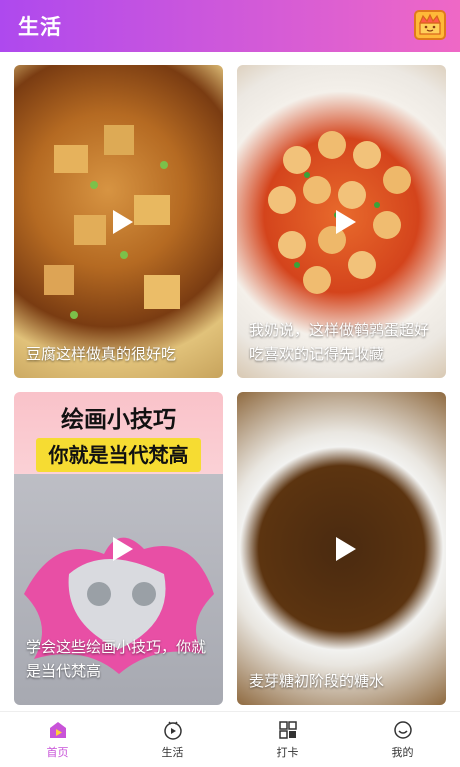  I want to click on video-caption: 豆腐这样做真的很好吃, so click(101, 354).